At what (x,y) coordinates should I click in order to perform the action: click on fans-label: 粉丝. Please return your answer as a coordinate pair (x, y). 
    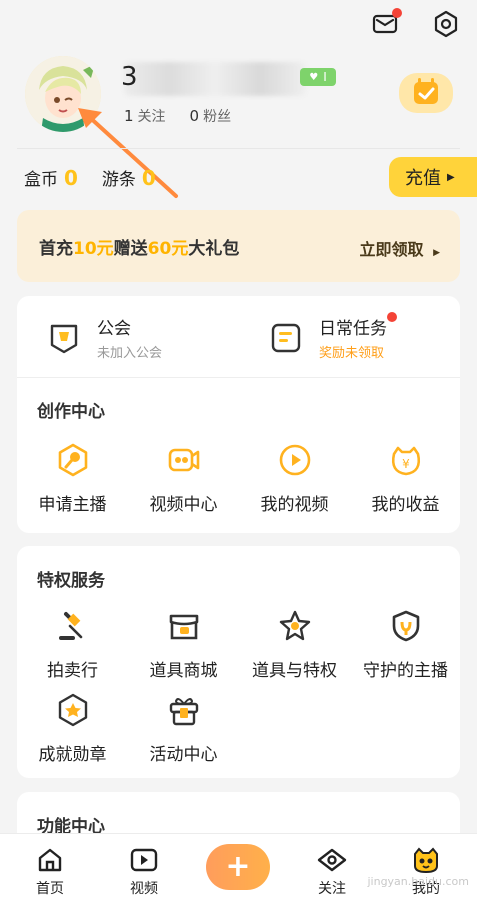
    Looking at the image, I should click on (217, 117).